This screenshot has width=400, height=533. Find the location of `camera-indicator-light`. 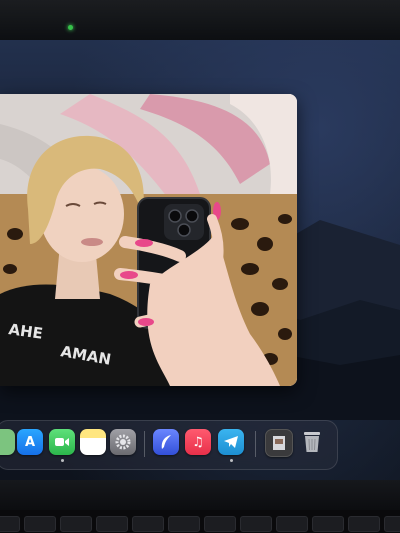

camera-indicator-light is located at coordinates (70, 27).